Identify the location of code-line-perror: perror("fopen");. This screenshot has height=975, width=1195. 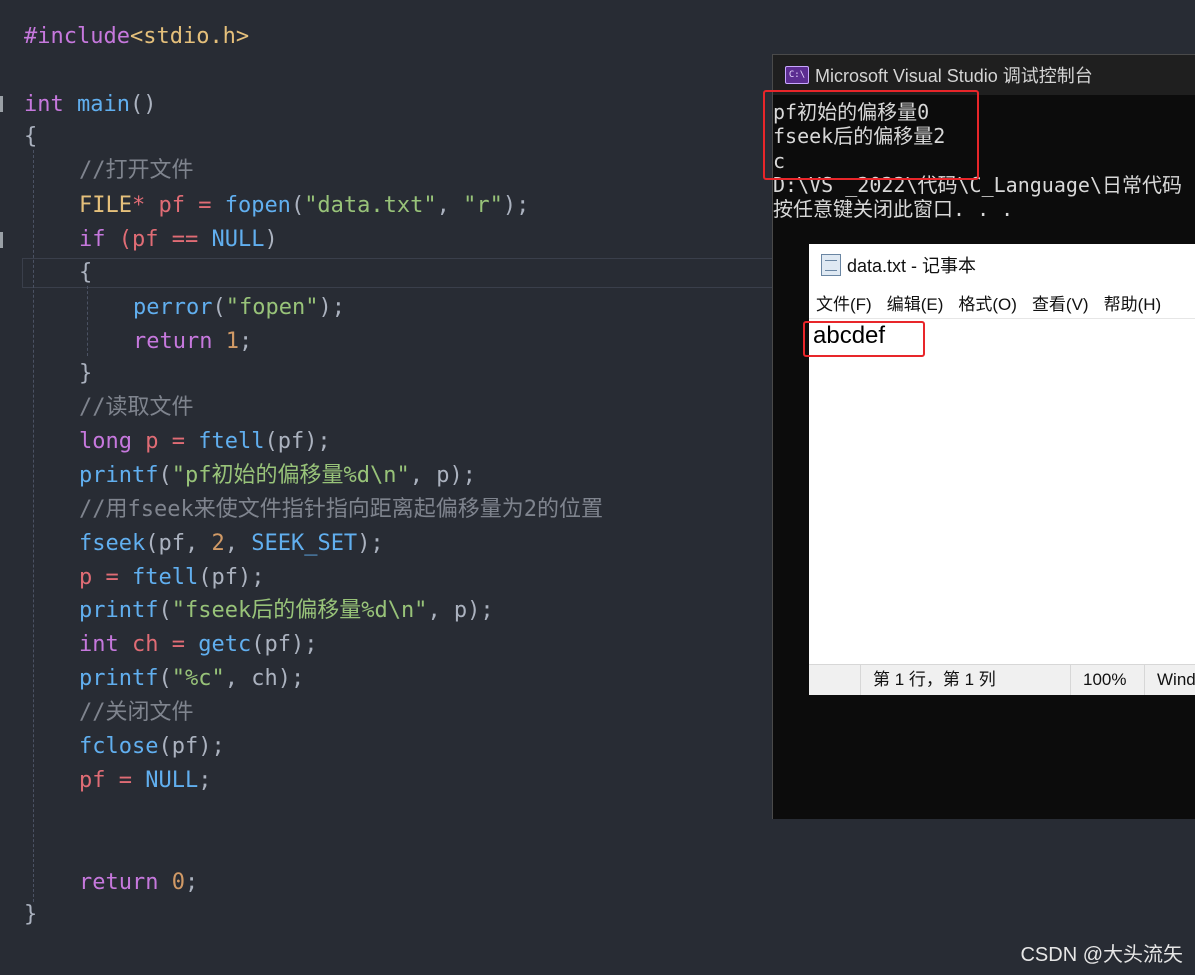
(239, 307).